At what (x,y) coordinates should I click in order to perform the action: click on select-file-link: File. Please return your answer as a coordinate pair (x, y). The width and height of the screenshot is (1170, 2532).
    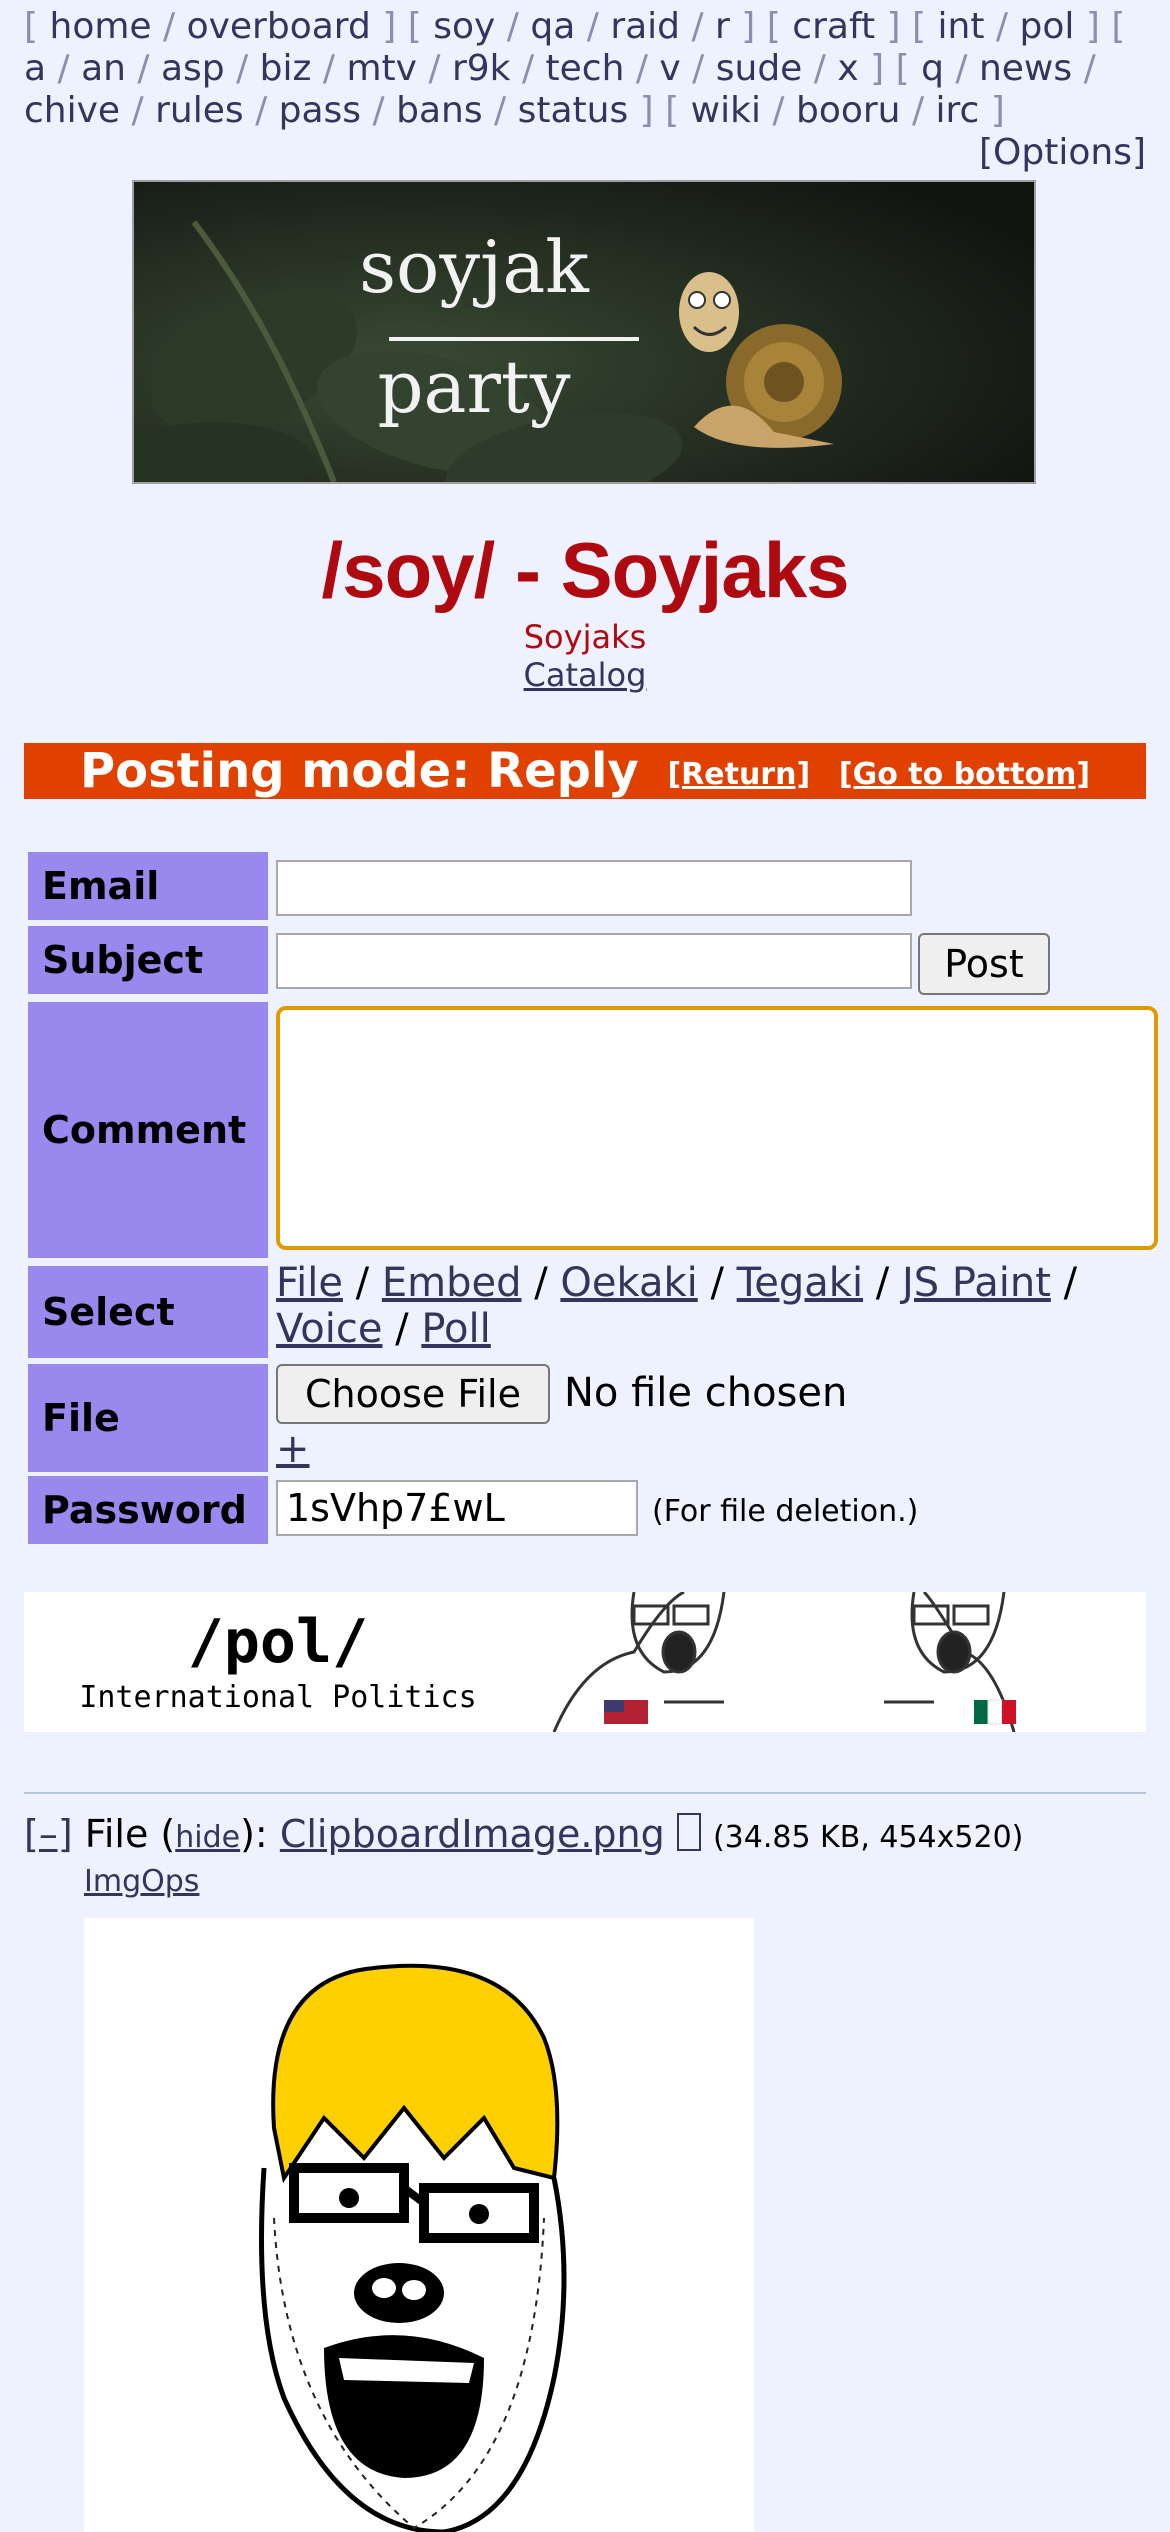
    Looking at the image, I should click on (309, 1283).